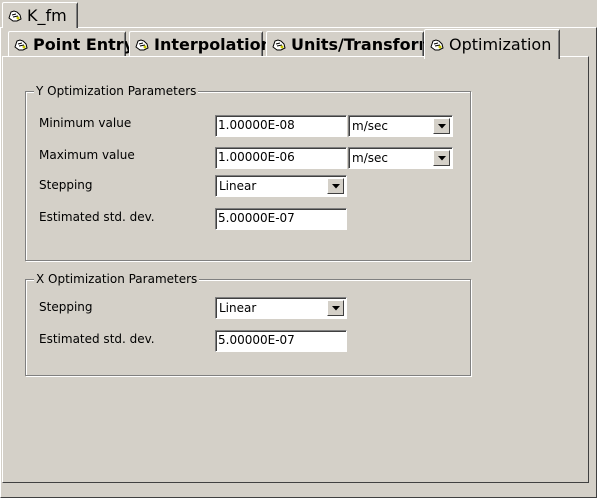  I want to click on y-std-dev-input: 5.00000E-07, so click(281, 219).